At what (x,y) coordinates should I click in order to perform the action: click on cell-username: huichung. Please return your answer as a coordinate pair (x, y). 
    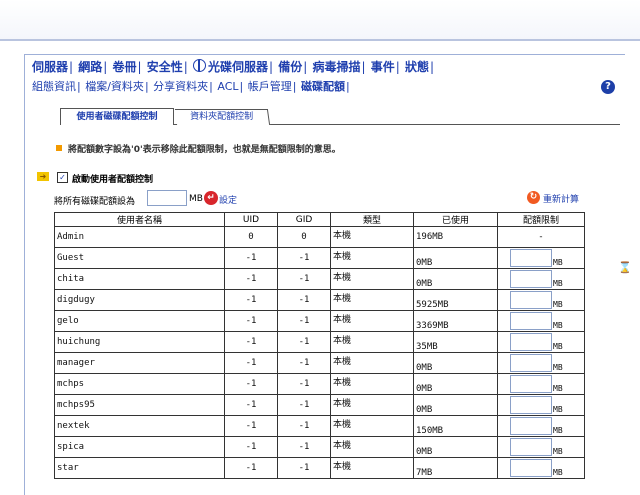
    Looking at the image, I should click on (139, 342).